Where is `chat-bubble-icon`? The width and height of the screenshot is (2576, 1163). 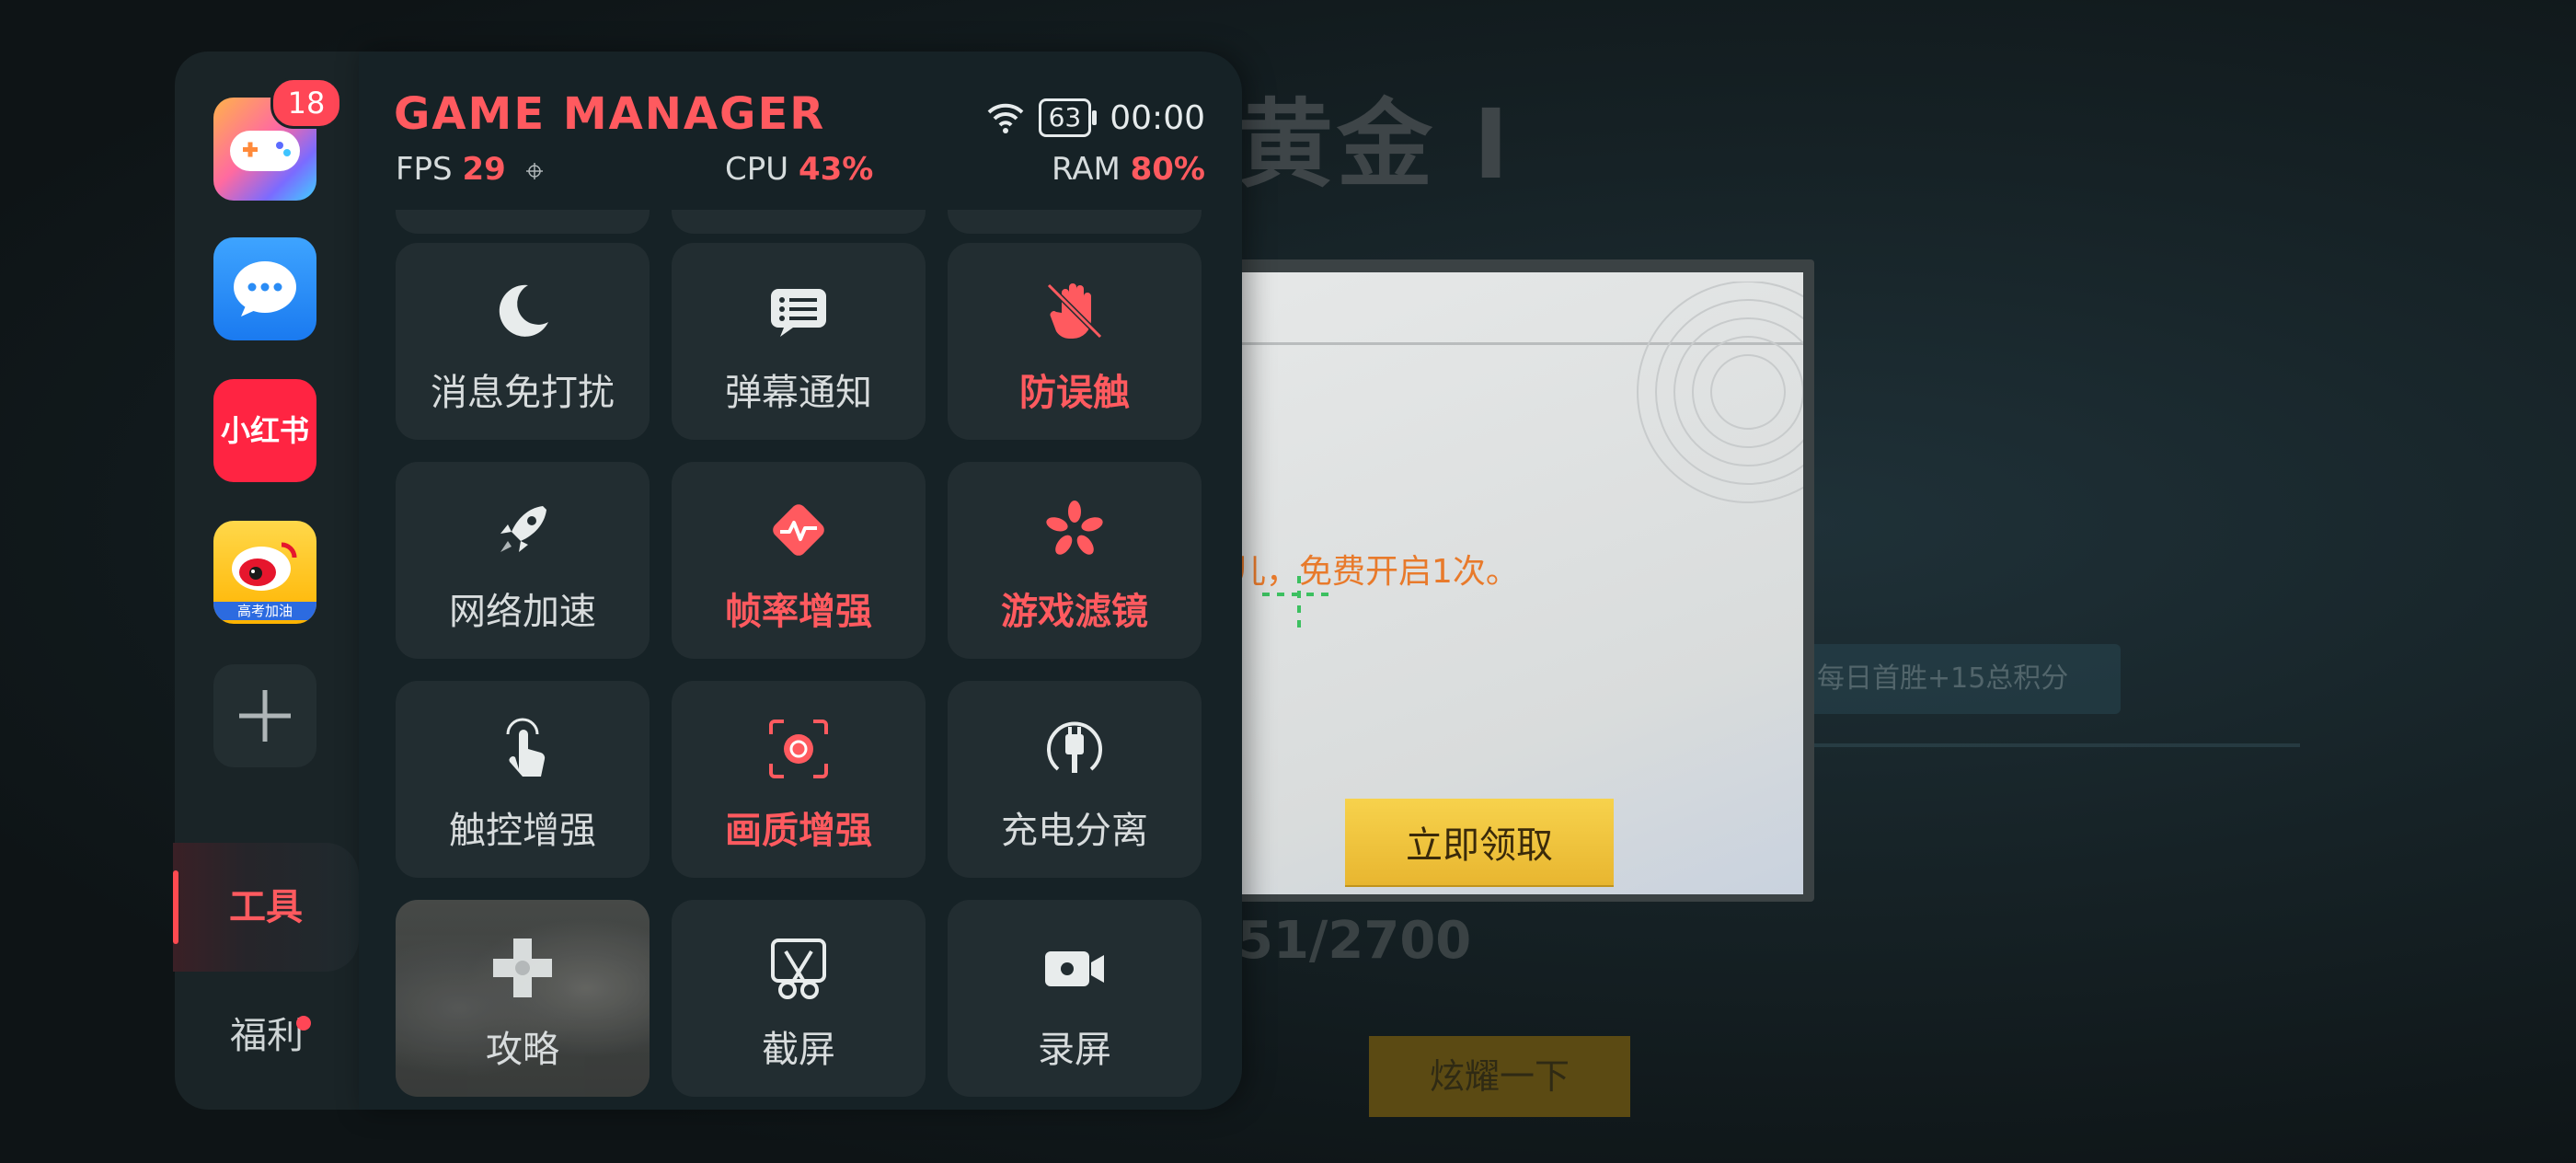 chat-bubble-icon is located at coordinates (265, 289).